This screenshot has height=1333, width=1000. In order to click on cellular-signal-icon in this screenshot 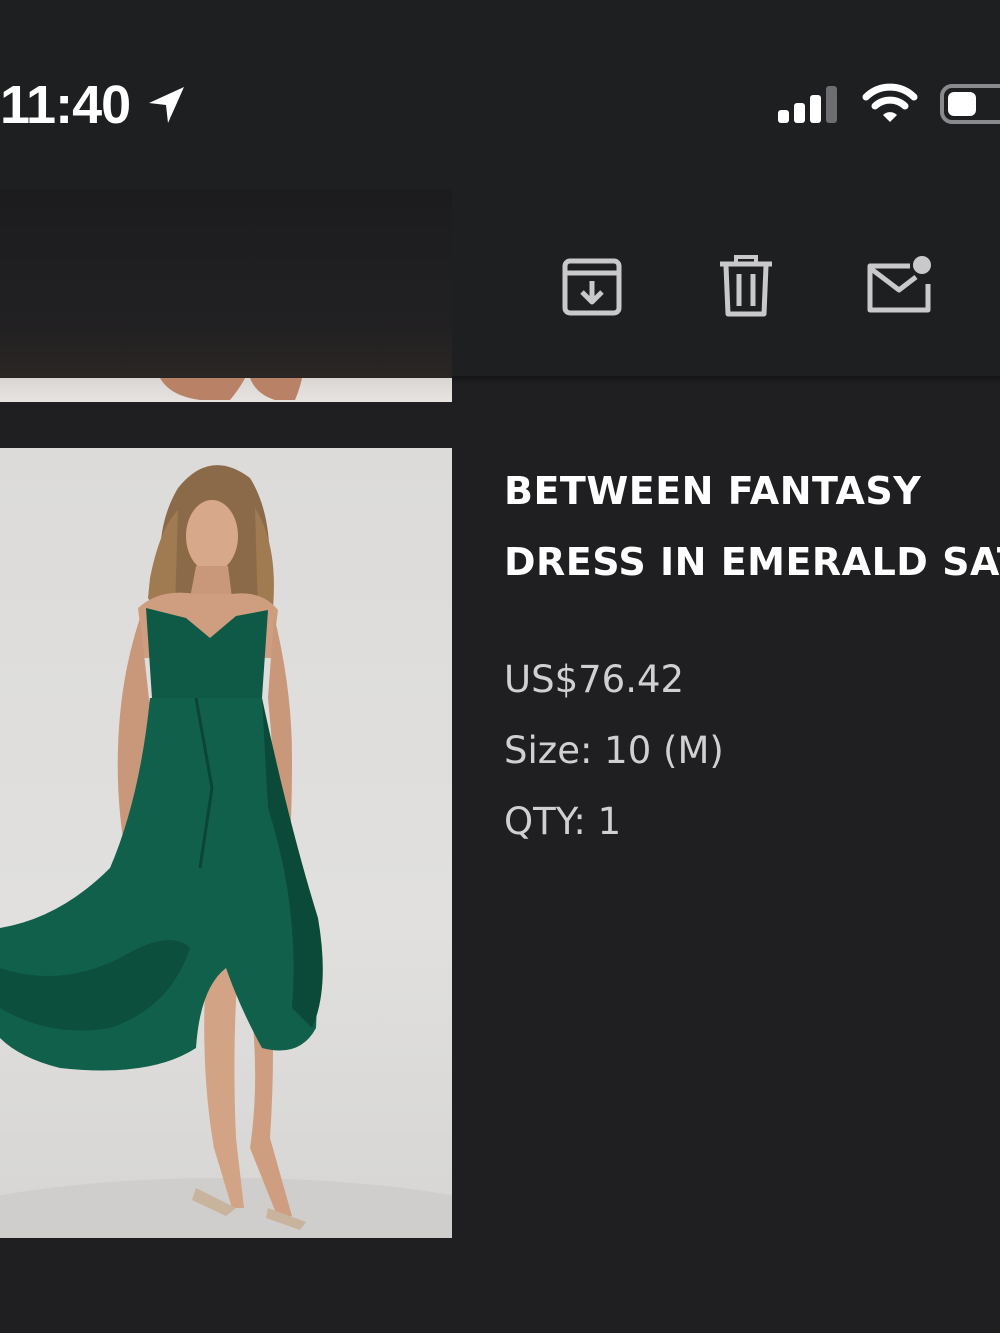, I will do `click(807, 104)`.